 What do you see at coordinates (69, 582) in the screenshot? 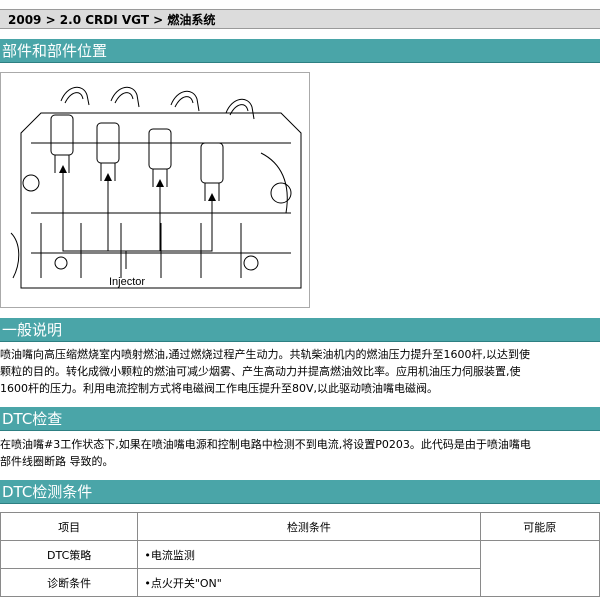
I see `table-cell-item: 诊断条件` at bounding box center [69, 582].